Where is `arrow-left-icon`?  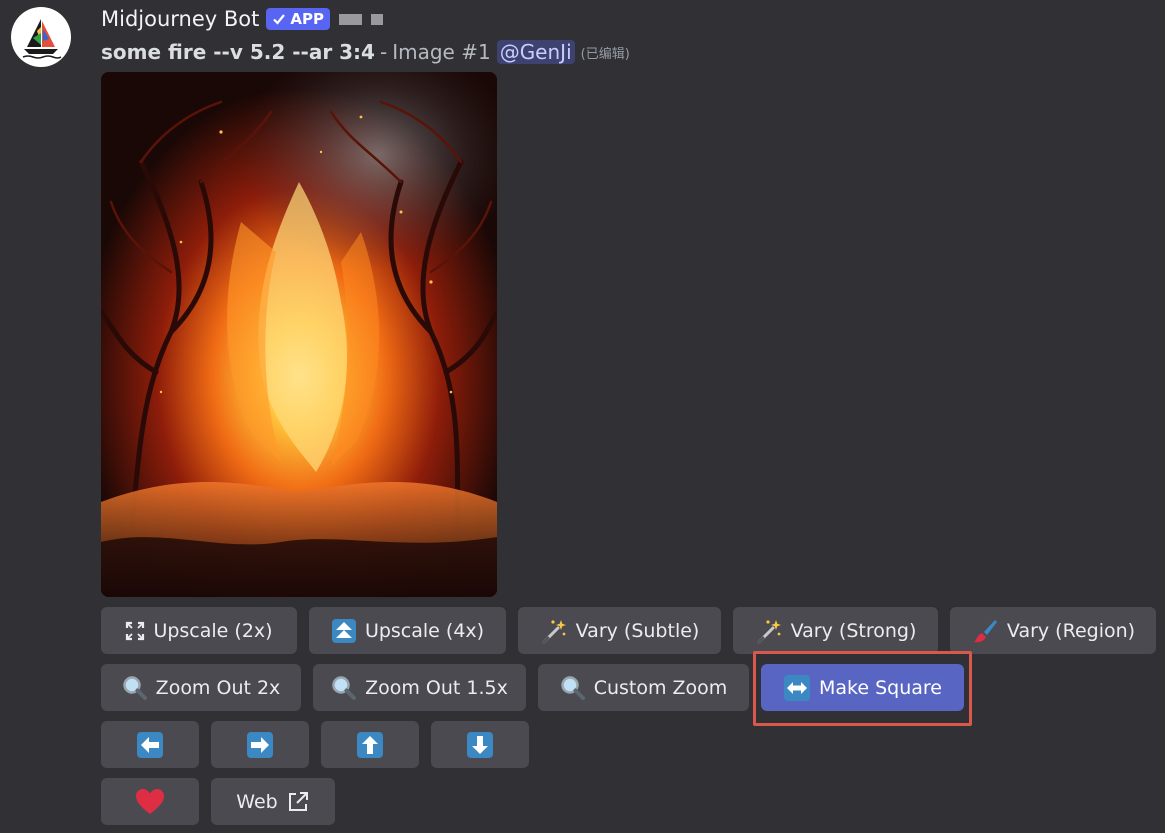
arrow-left-icon is located at coordinates (150, 745).